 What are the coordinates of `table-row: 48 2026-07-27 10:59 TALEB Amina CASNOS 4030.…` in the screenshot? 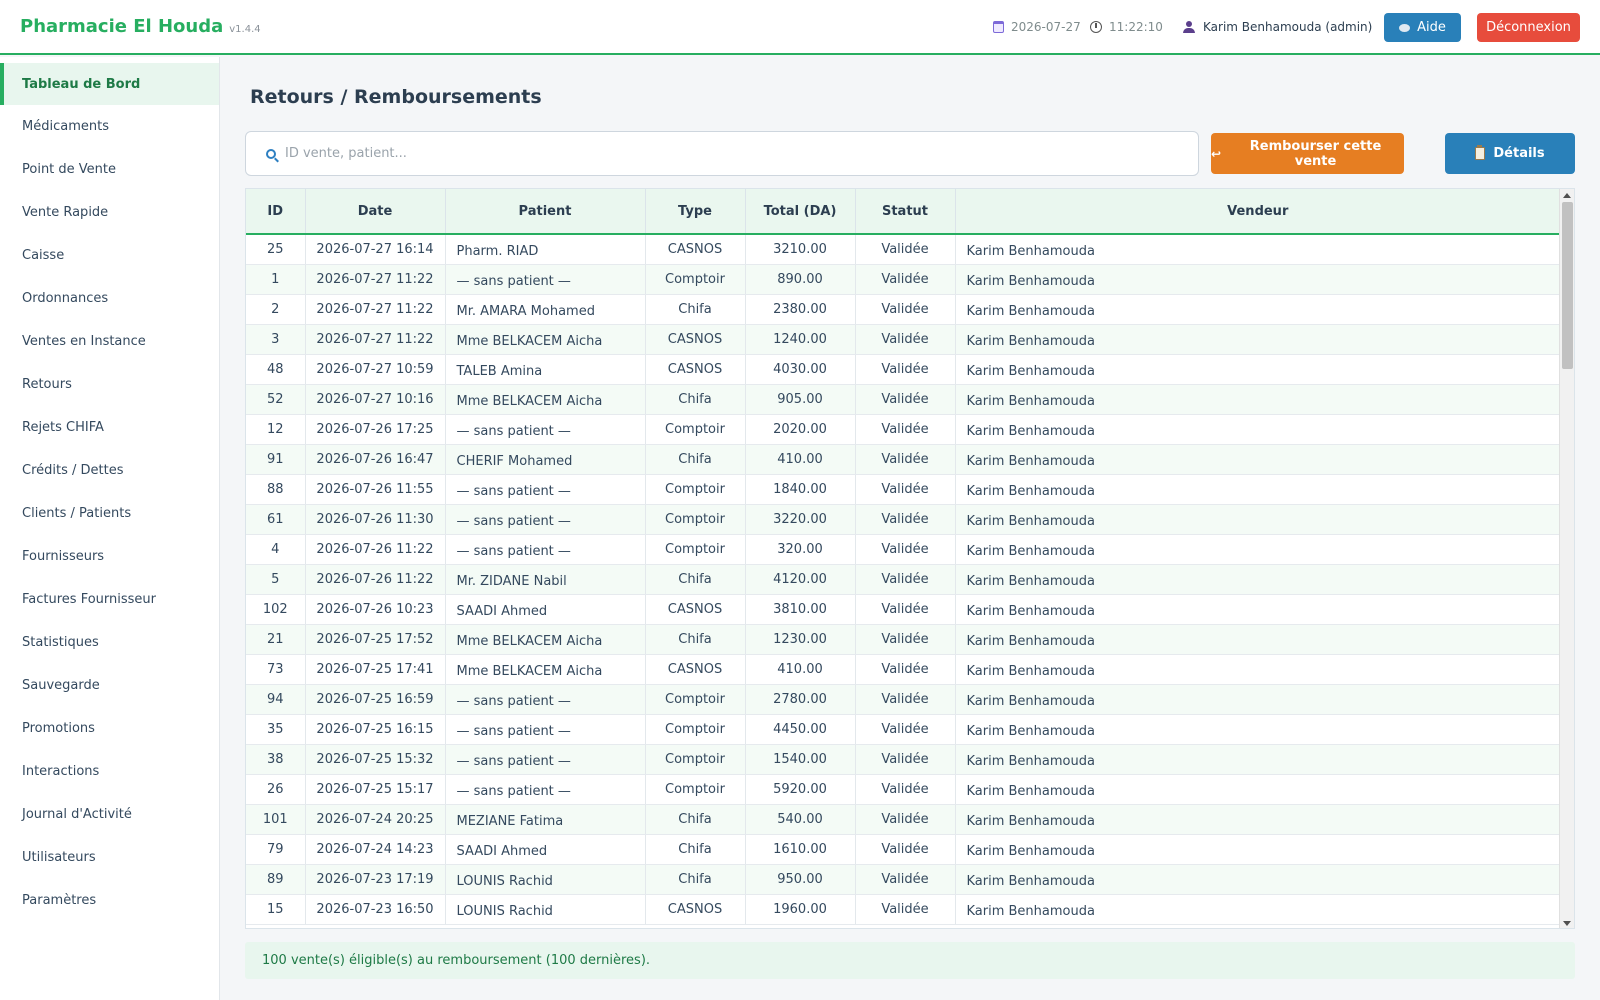 It's located at (903, 369).